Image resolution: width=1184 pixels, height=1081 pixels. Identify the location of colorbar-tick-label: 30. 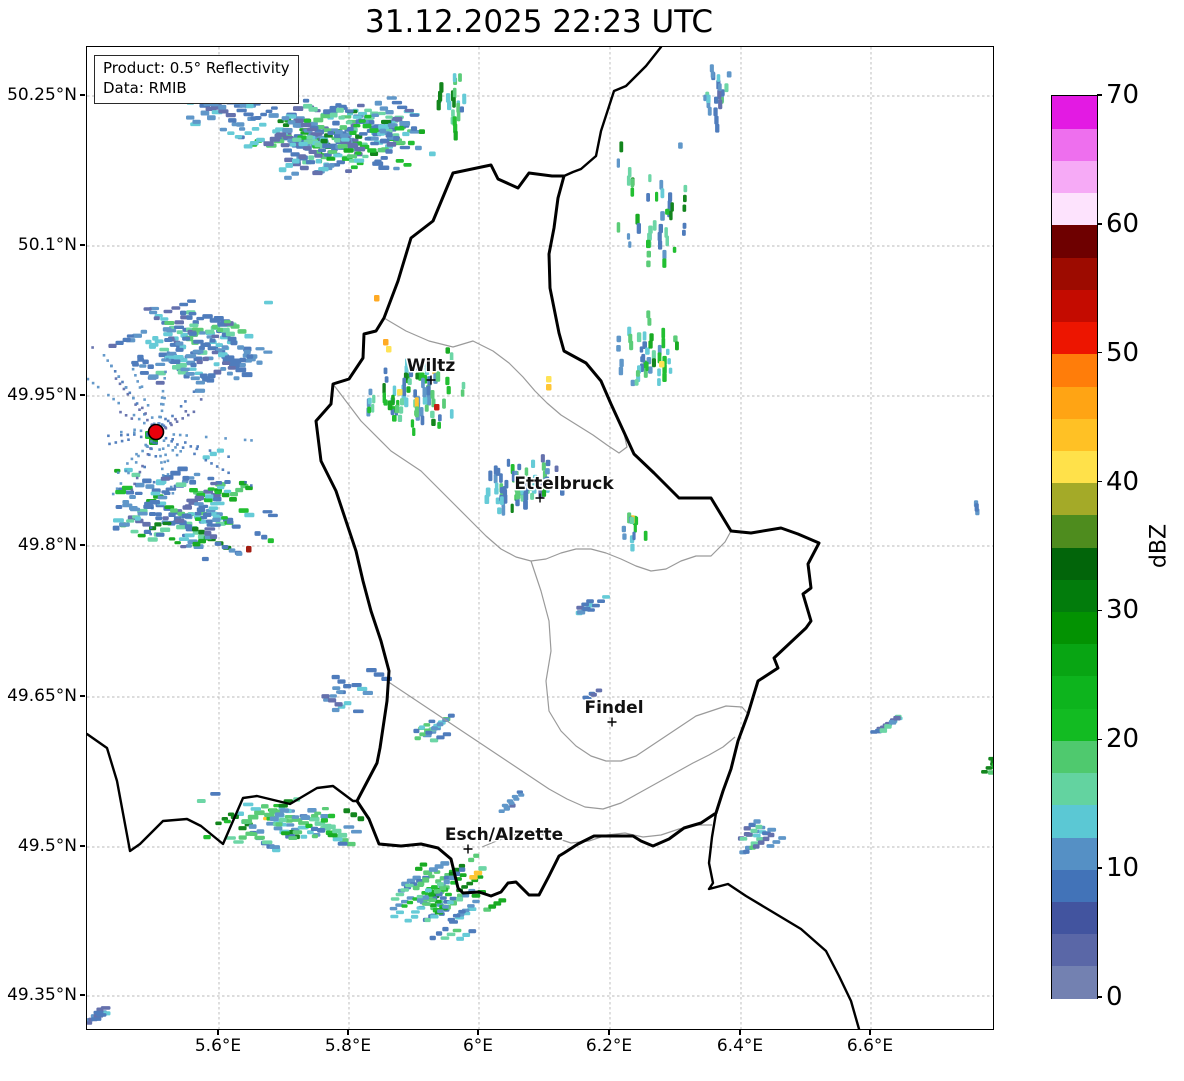
(1123, 610).